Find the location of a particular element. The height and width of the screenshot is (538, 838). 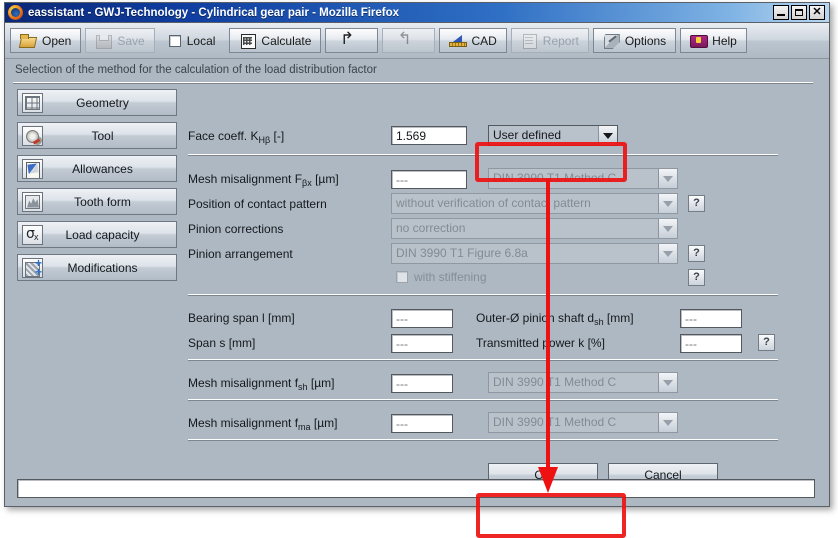

tooth-profile-icon is located at coordinates (32, 201).